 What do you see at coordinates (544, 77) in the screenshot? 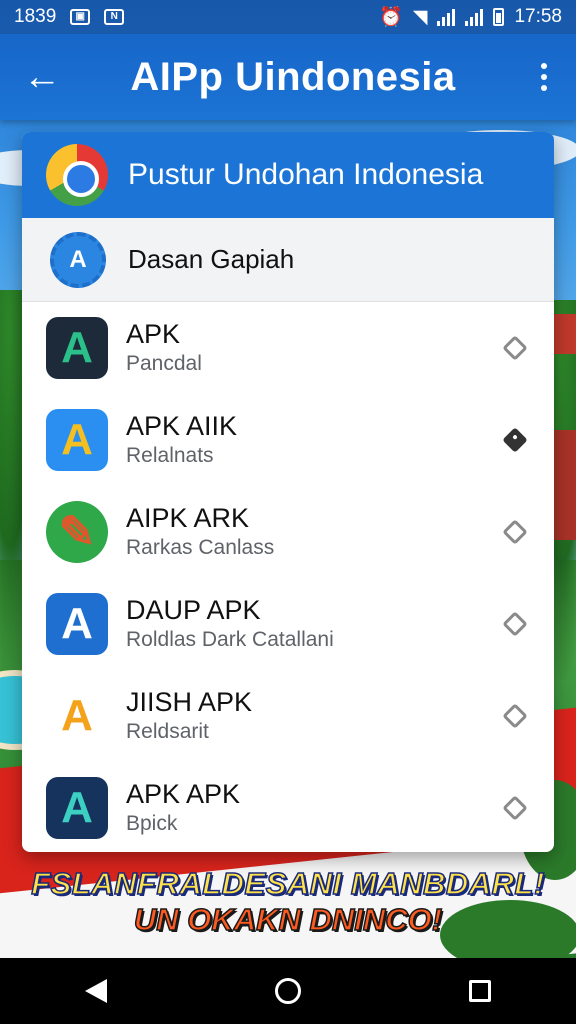
I see `more-options-button` at bounding box center [544, 77].